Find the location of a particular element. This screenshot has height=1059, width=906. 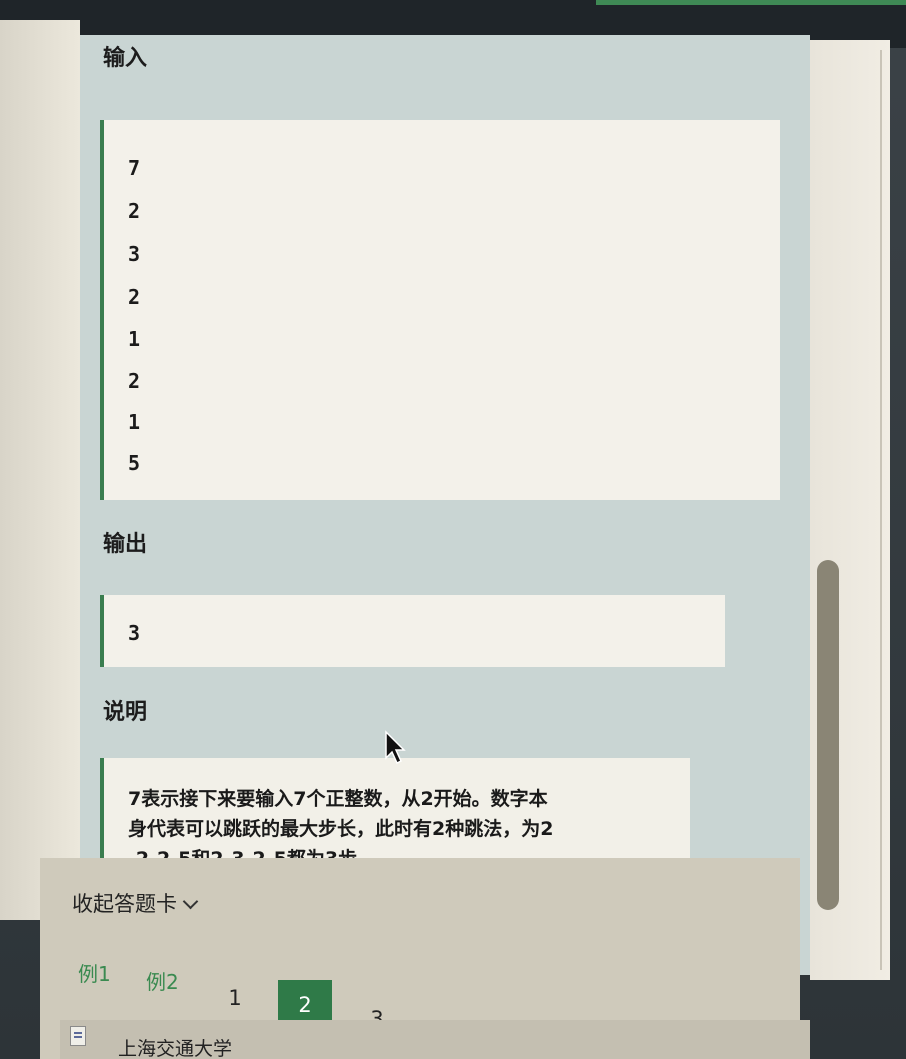

window-accent-strip is located at coordinates (751, 2).